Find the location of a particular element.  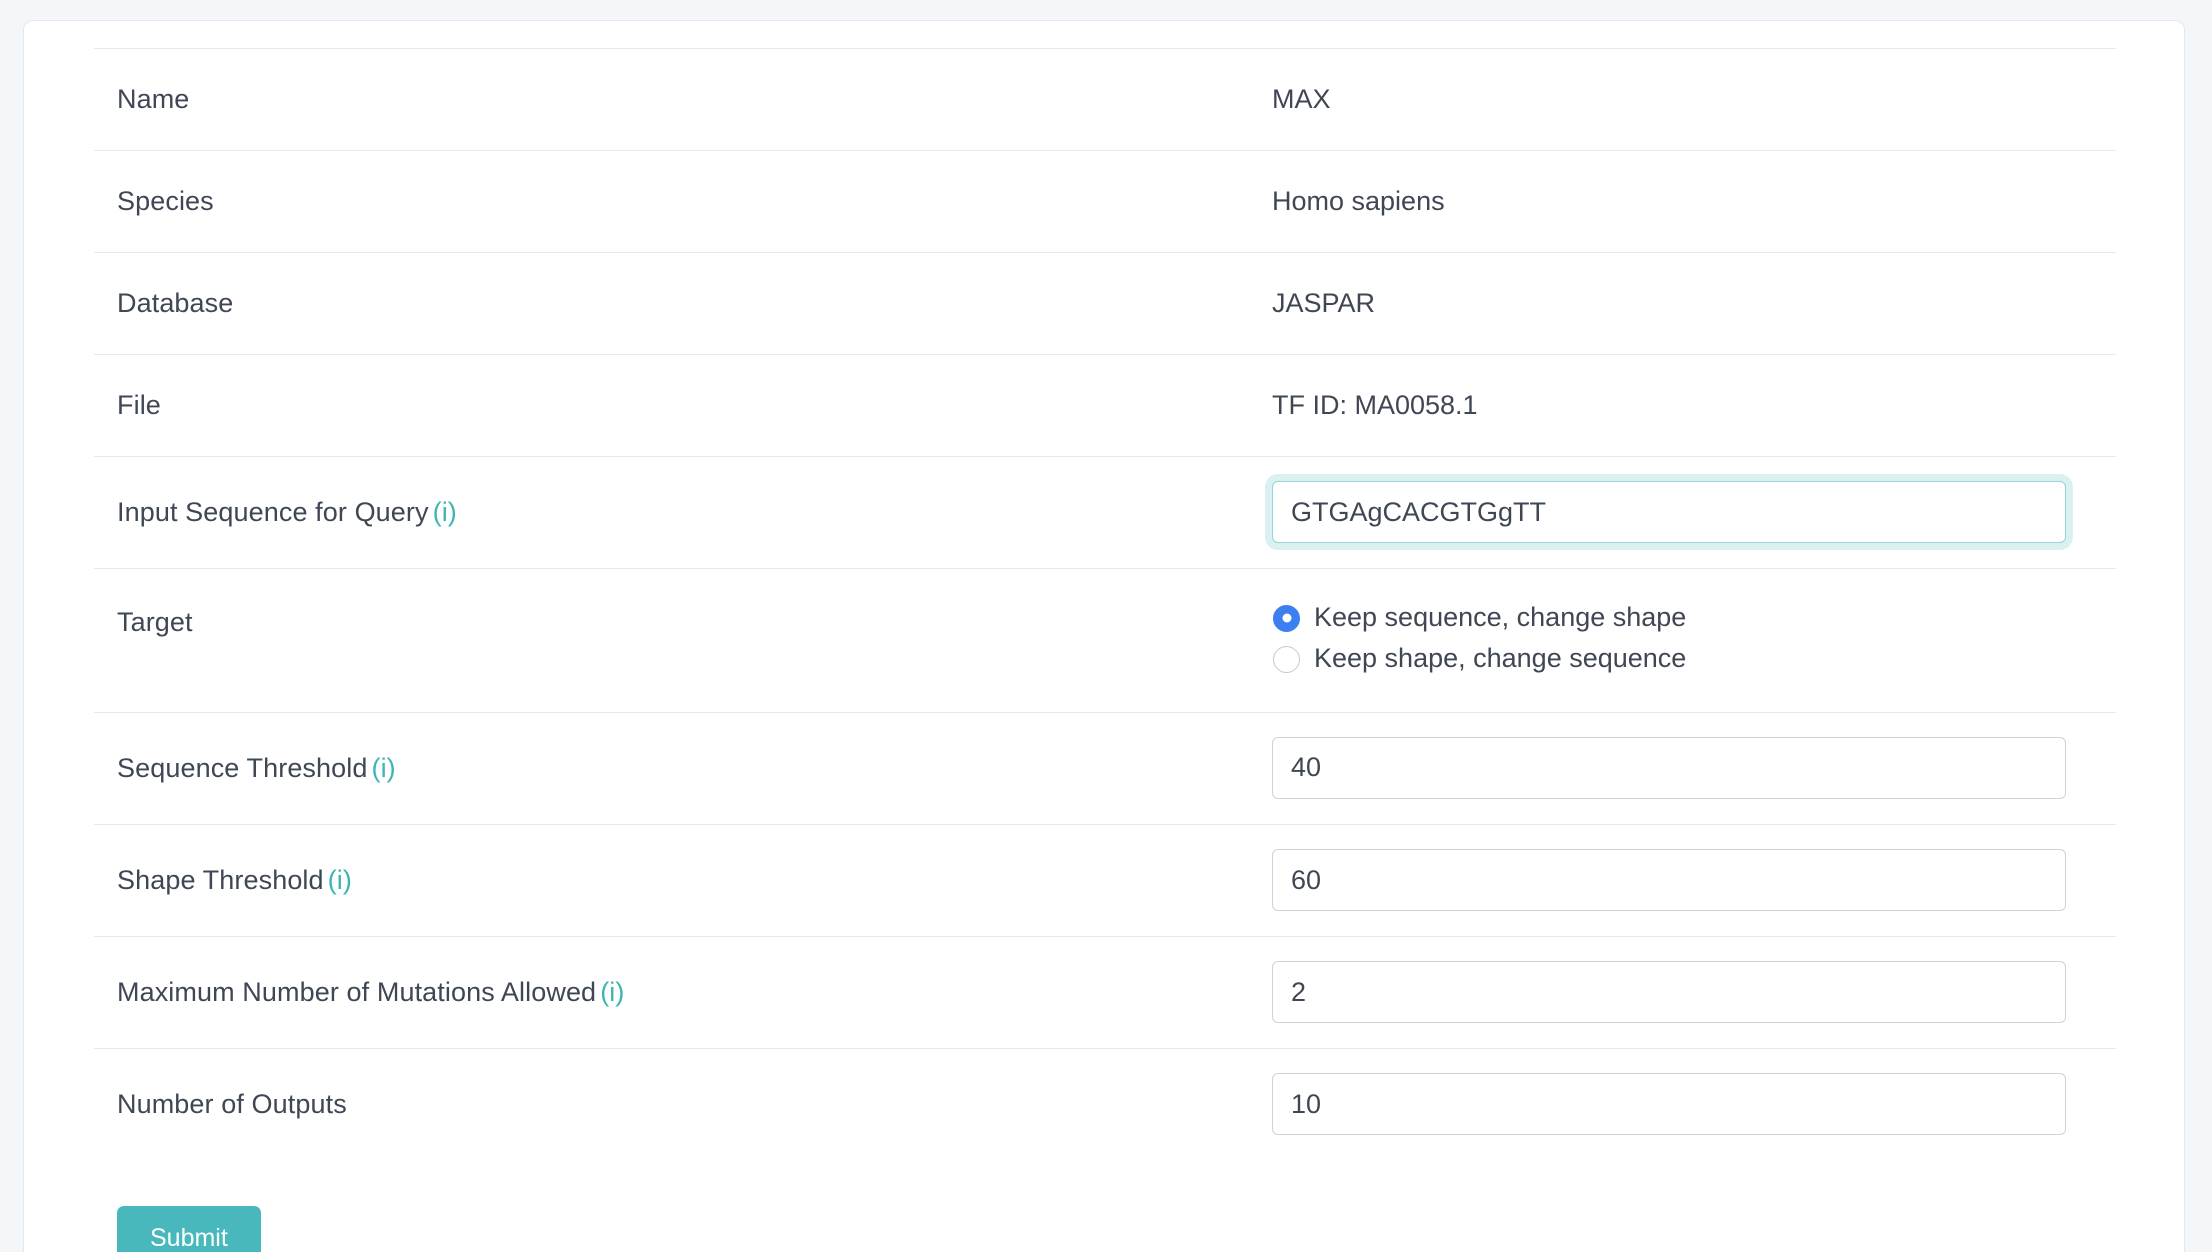

shape-threshold-label-text: Shape Threshold is located at coordinates (220, 880).